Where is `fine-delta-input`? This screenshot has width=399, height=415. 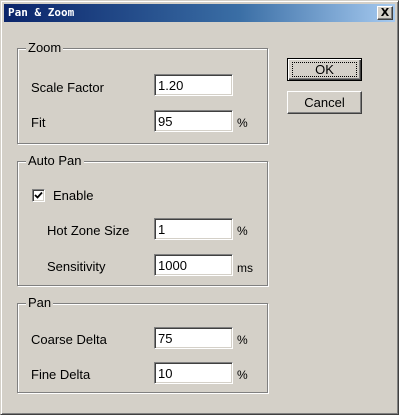
fine-delta-input is located at coordinates (193, 373).